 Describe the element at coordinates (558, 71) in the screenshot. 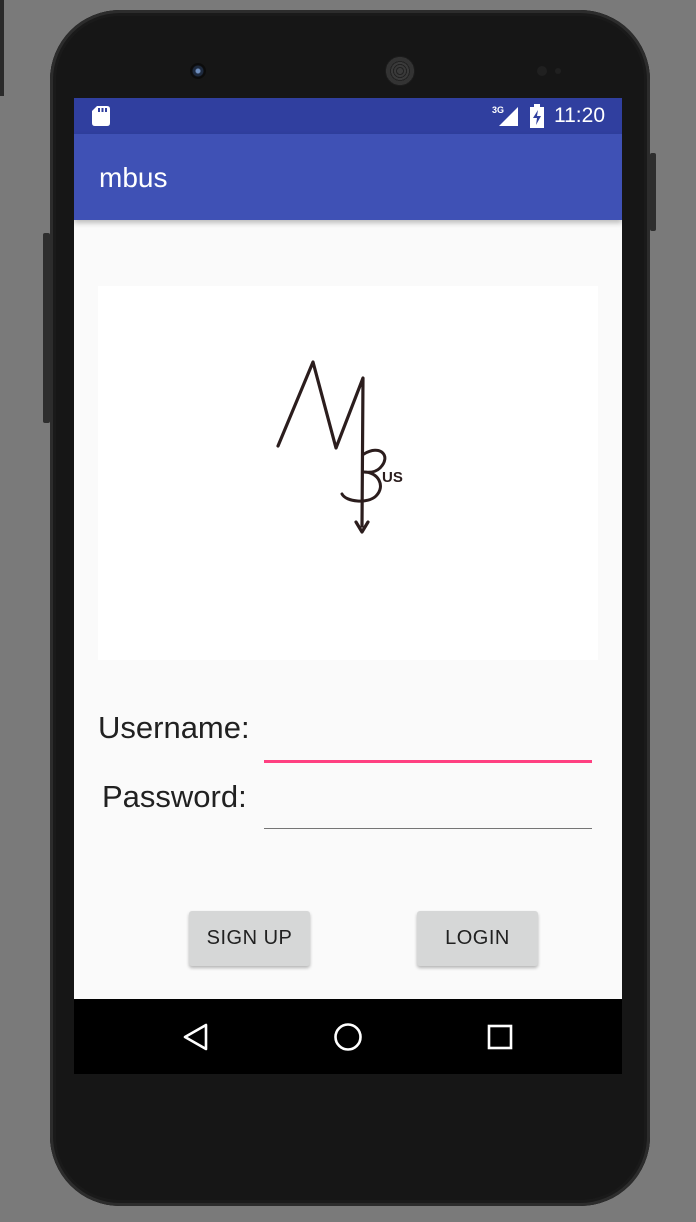

I see `light-sensor` at that location.